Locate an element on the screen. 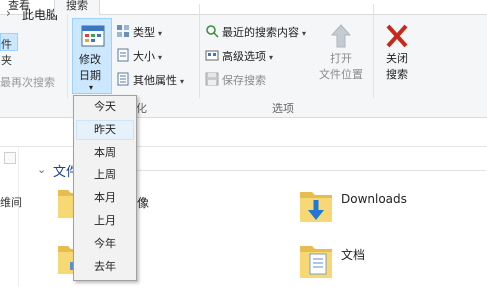  date-option-yesterday: 昨天 is located at coordinates (105, 130).